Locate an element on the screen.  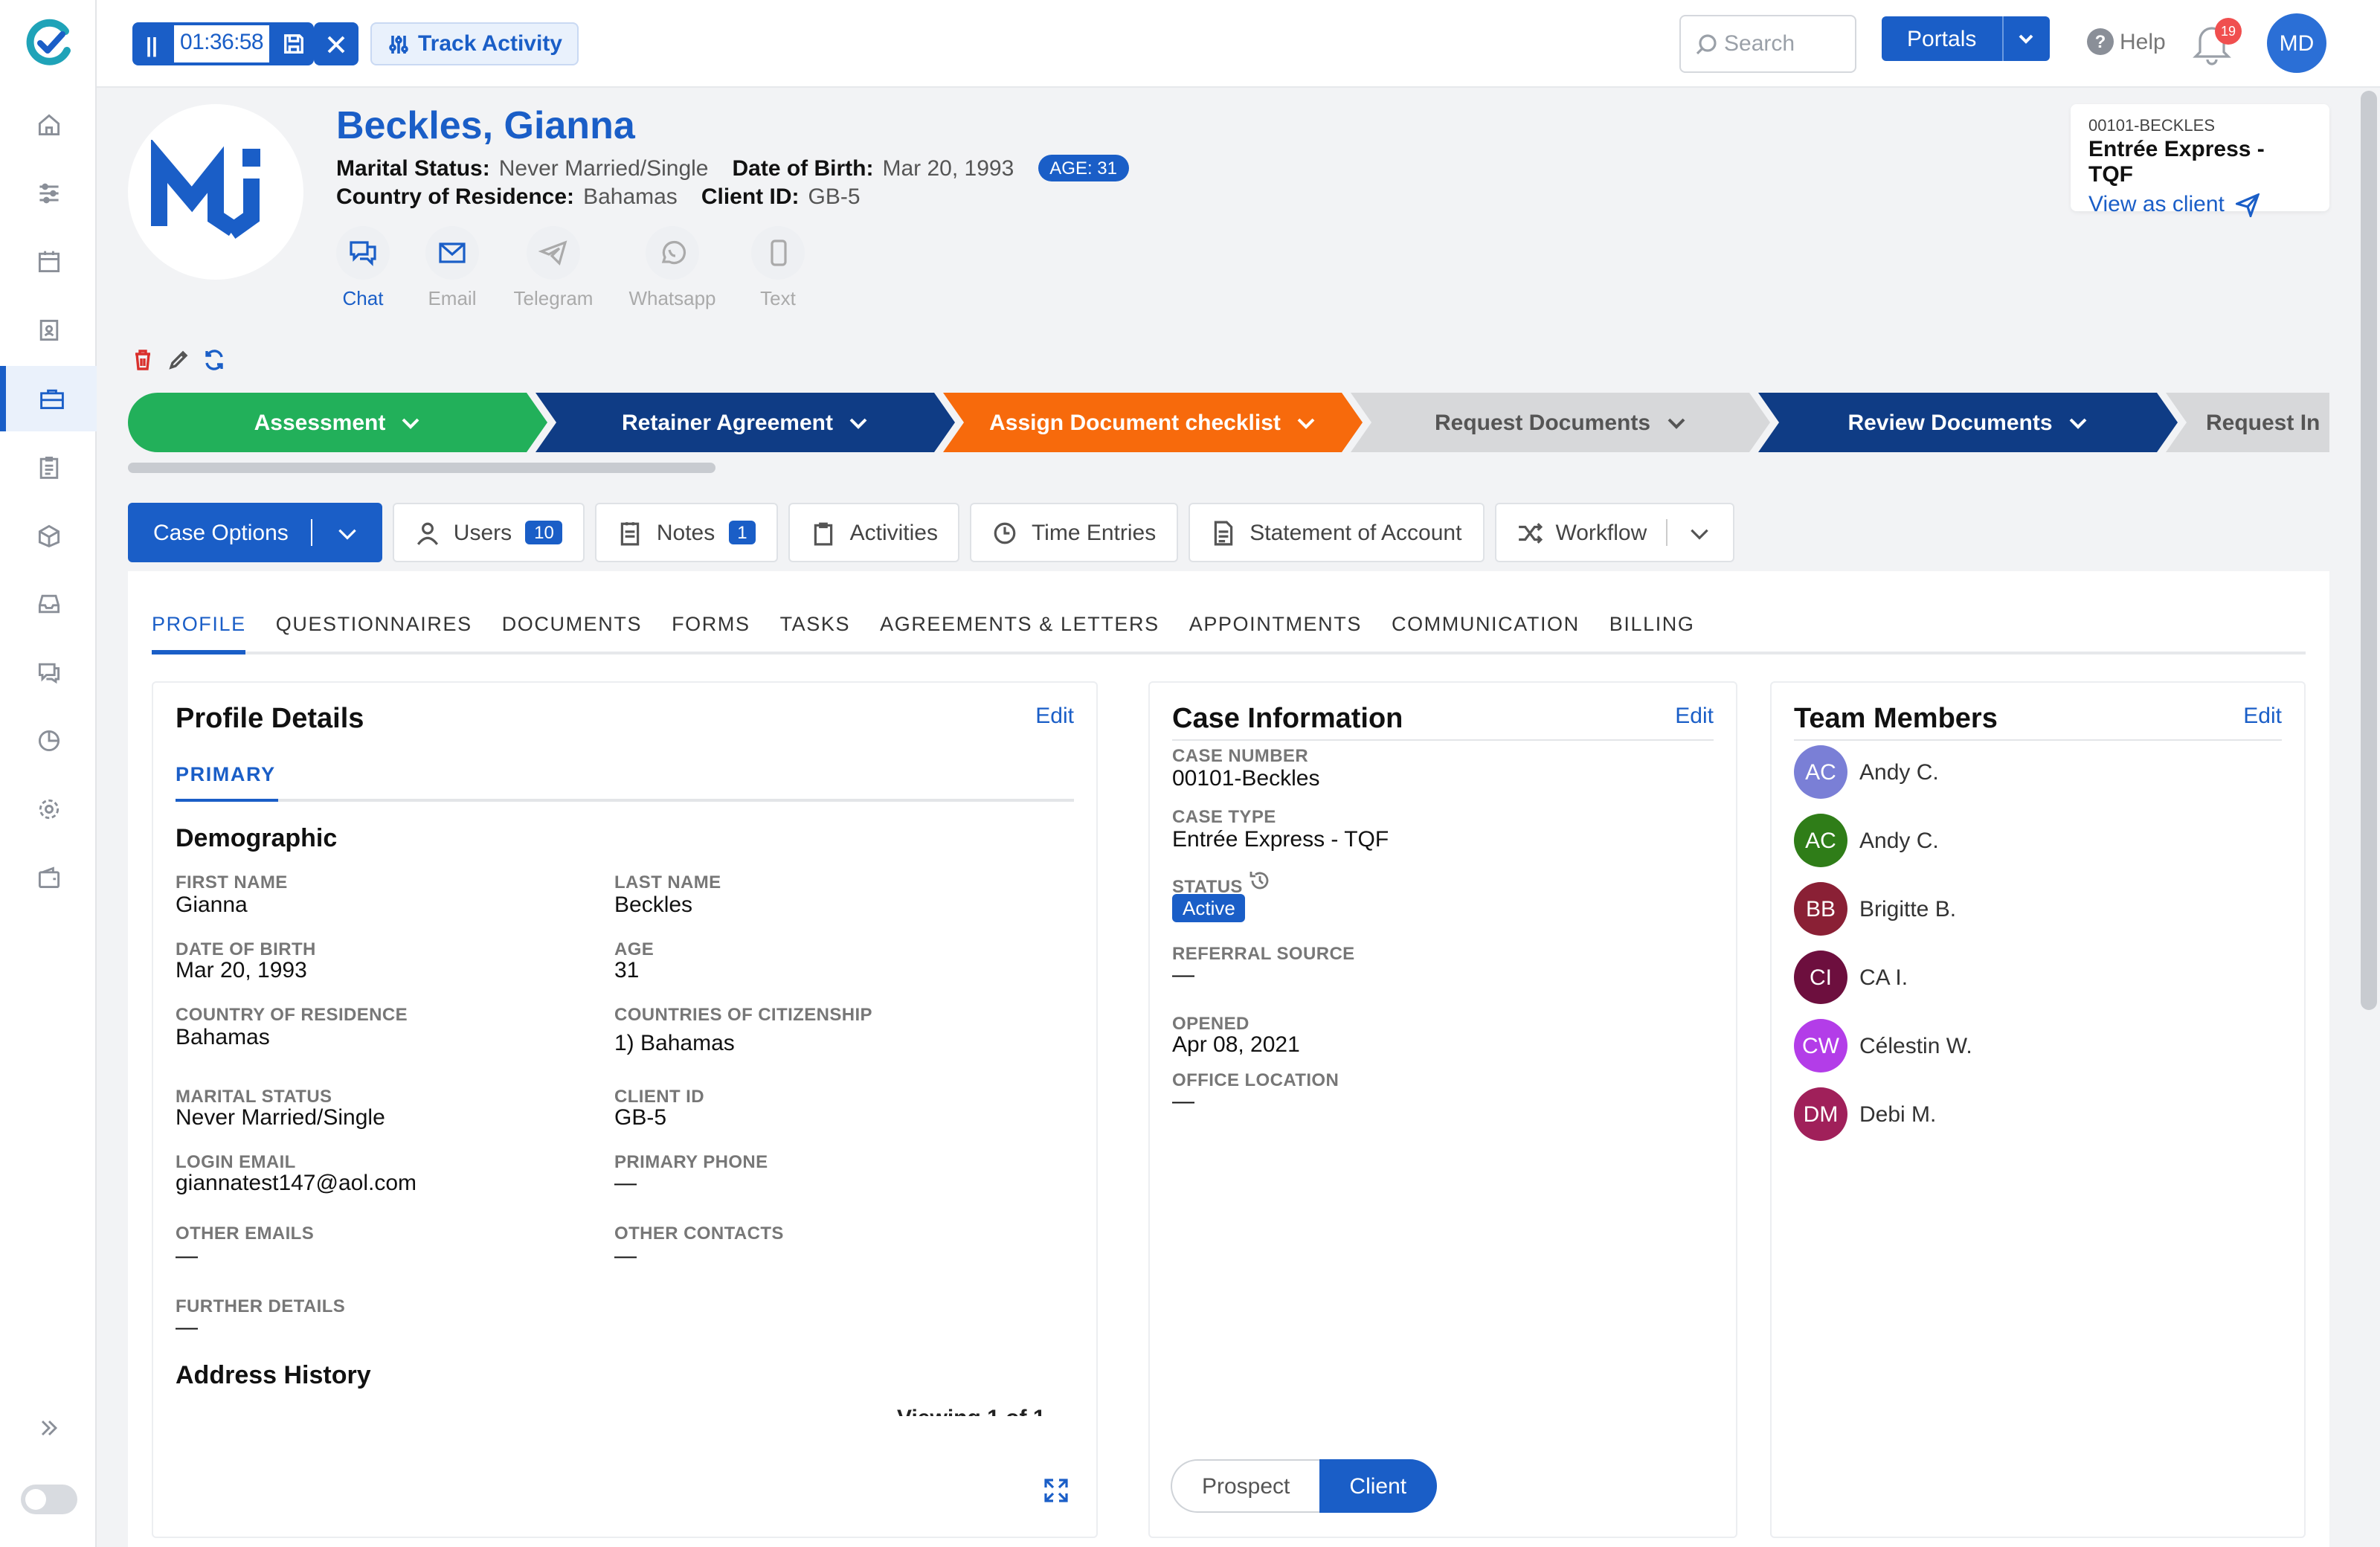
text-button: Text is located at coordinates (778, 268).